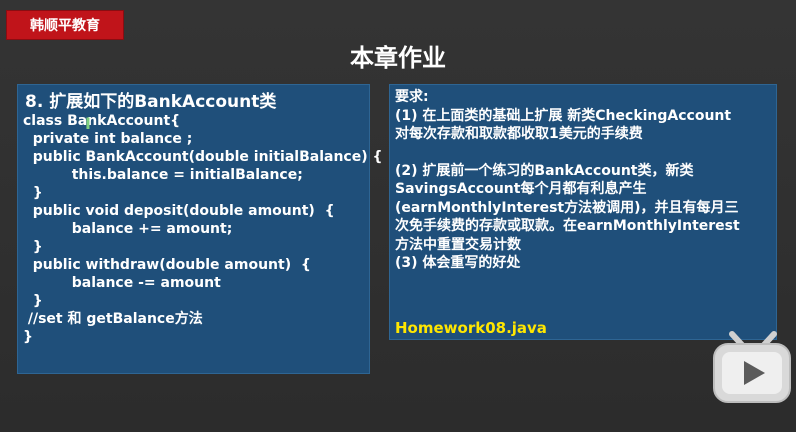 This screenshot has height=432, width=796. I want to click on code-heading: 8. 扩展如下的BankAccount类, so click(151, 102).